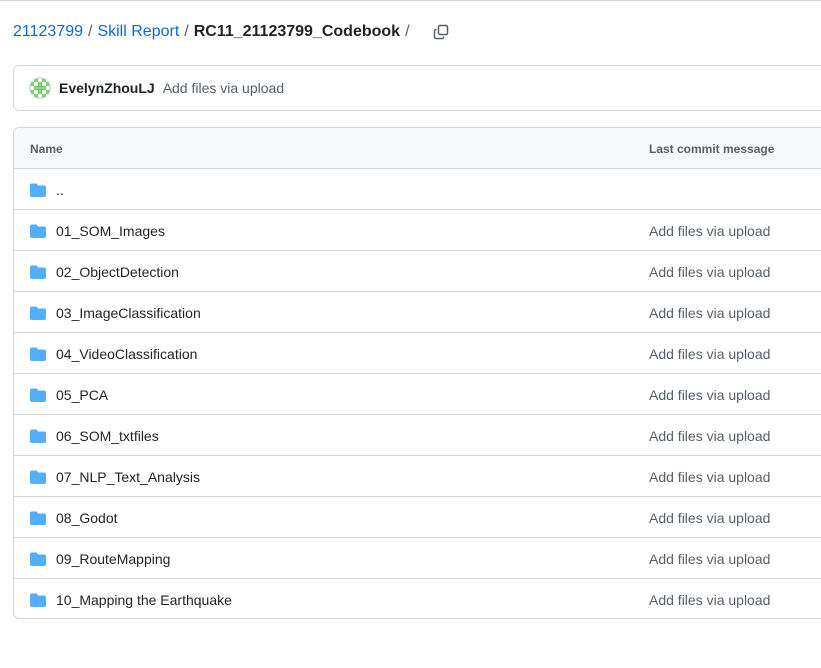  Describe the element at coordinates (117, 272) in the screenshot. I see `folder-name-link: 02_ObjectDetection` at that location.